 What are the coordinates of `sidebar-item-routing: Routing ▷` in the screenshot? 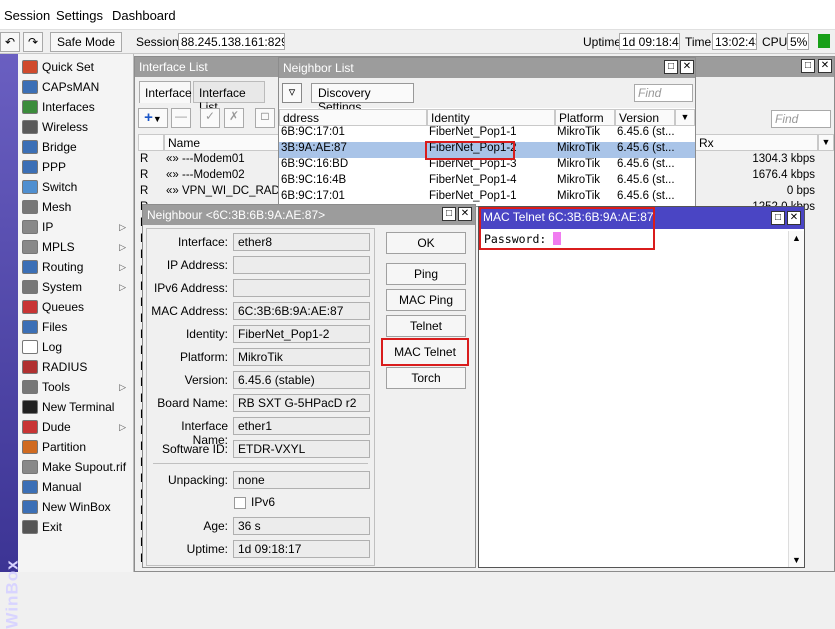 It's located at (76, 267).